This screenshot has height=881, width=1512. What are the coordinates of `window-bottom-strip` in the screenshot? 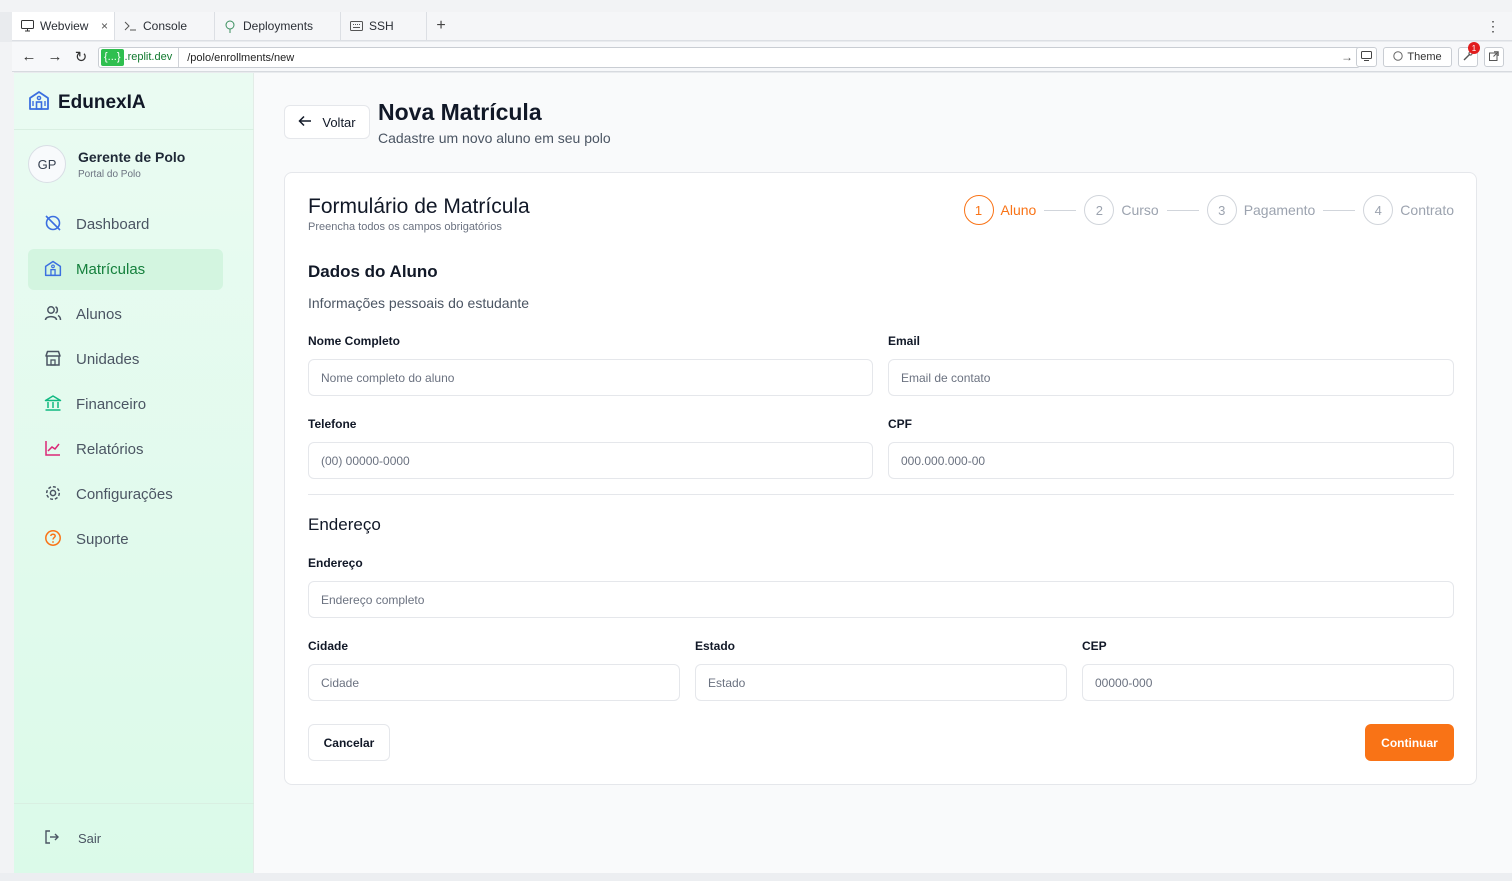 It's located at (756, 877).